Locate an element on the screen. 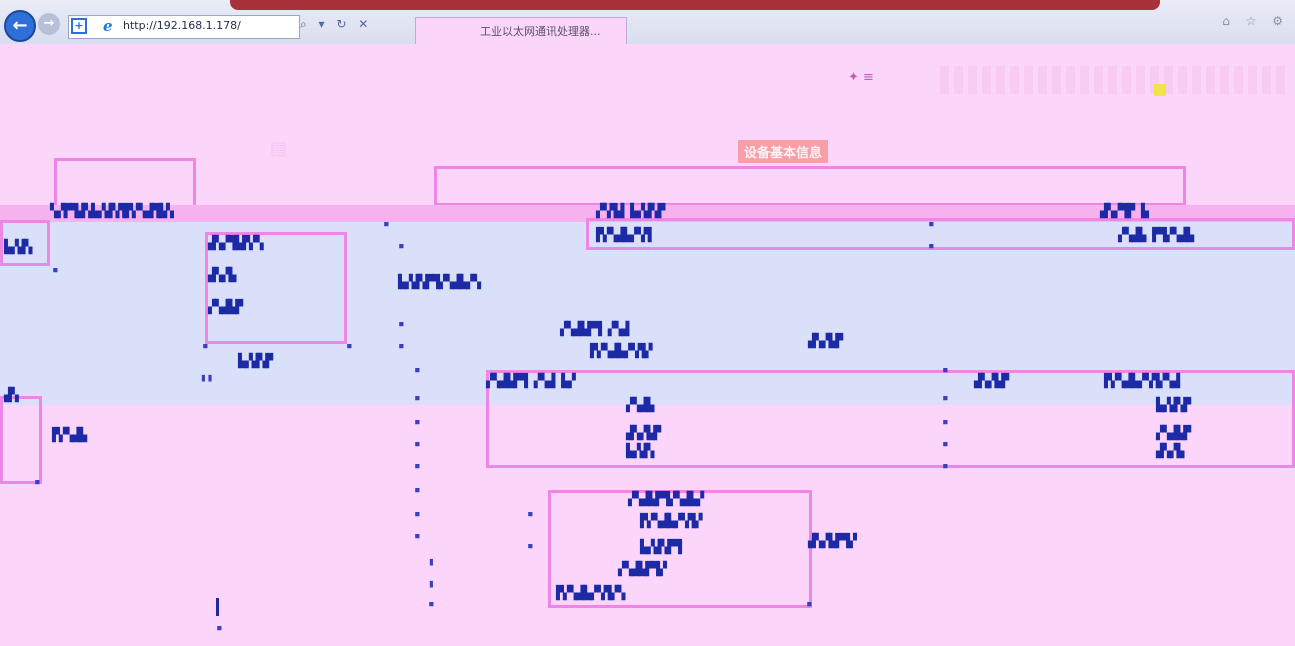 The height and width of the screenshot is (646, 1295). garbled-glyph-cluster: ▟▚▞▙▛▜▞ is located at coordinates (832, 541).